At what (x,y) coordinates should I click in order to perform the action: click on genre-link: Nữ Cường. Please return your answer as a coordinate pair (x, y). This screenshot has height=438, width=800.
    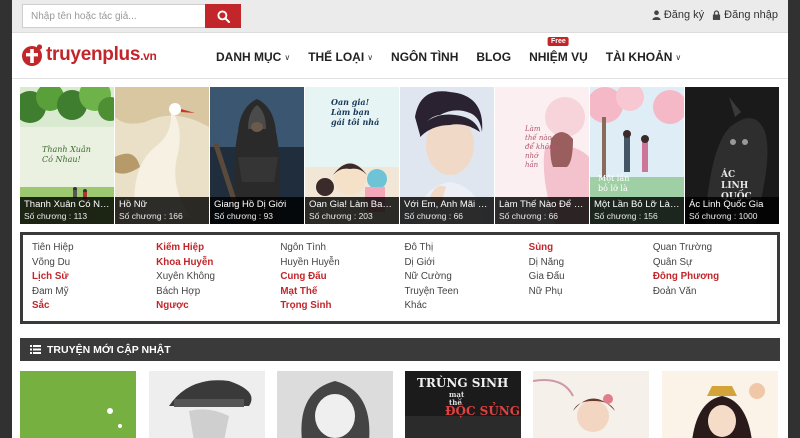
    Looking at the image, I should click on (466, 277).